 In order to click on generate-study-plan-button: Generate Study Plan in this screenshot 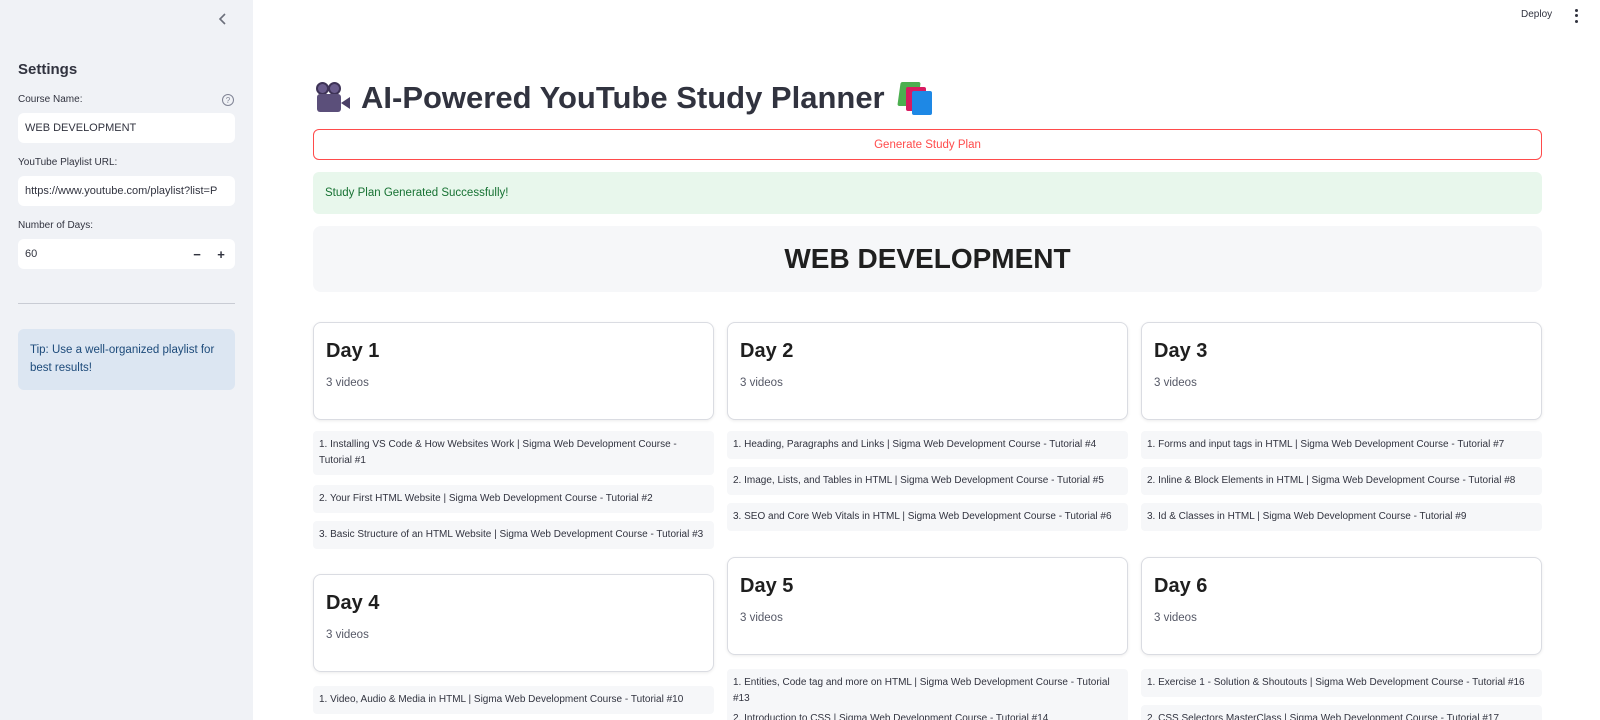, I will do `click(927, 144)`.